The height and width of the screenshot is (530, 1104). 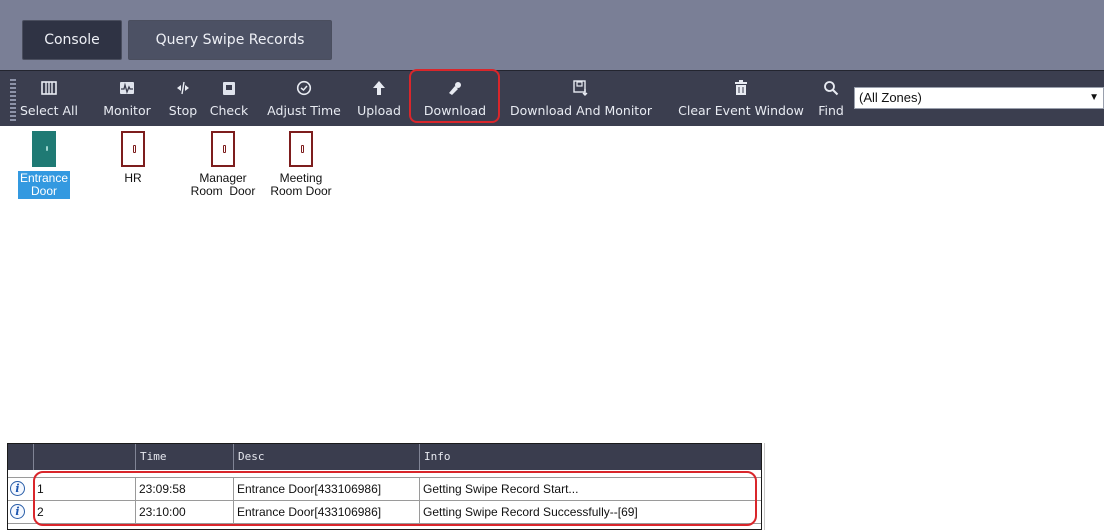 I want to click on check-icon, so click(x=229, y=88).